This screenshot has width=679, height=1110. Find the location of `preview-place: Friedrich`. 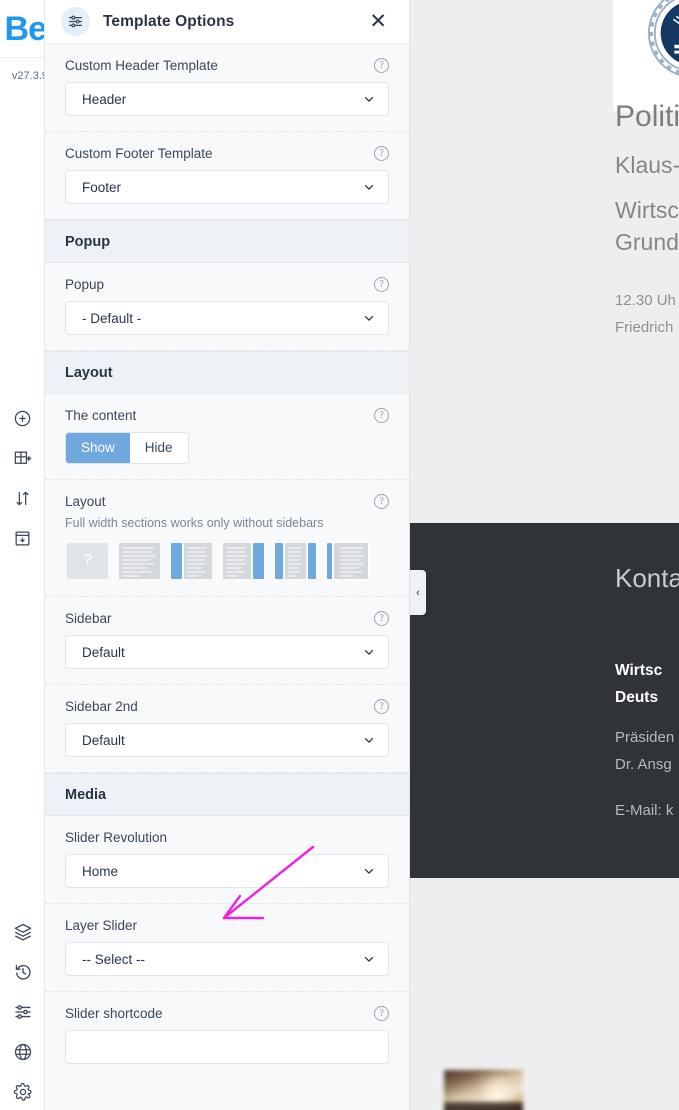

preview-place: Friedrich is located at coordinates (644, 327).